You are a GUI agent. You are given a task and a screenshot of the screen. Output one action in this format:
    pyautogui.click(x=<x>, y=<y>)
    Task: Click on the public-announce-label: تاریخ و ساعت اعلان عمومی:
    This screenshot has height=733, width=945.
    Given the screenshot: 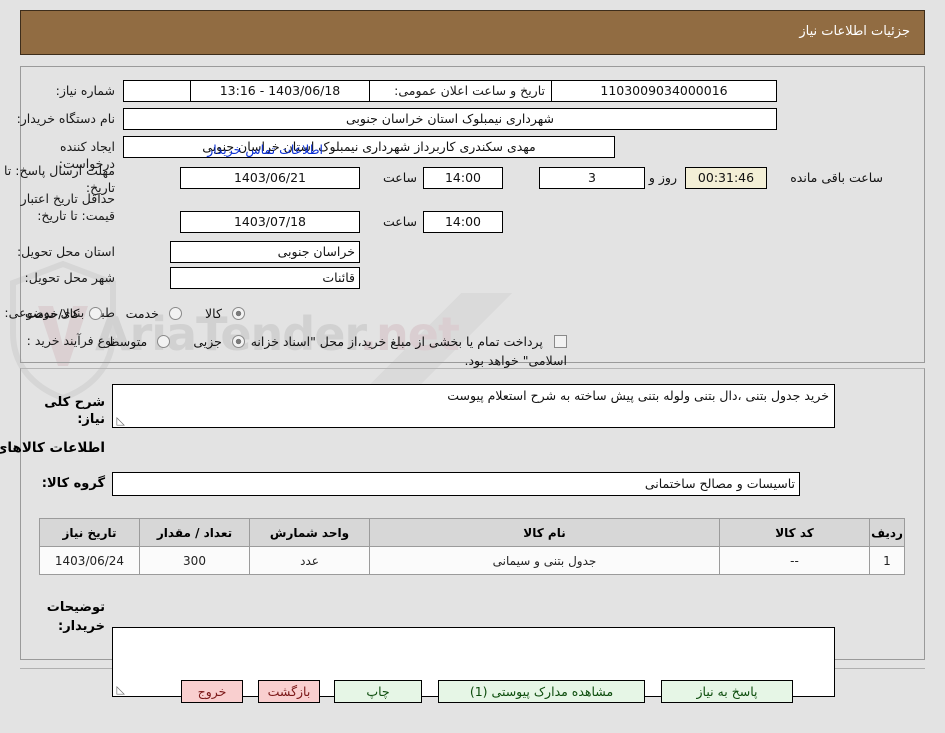 What is the action you would take?
    pyautogui.click(x=469, y=90)
    